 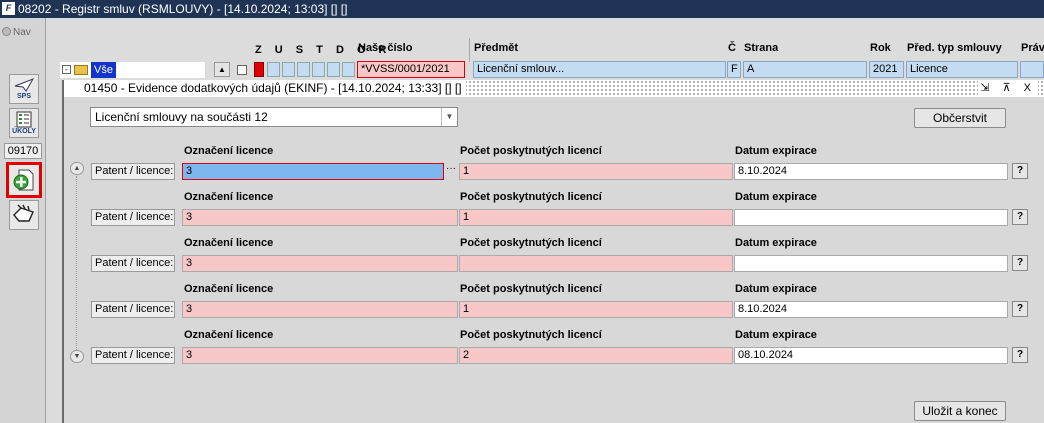 What do you see at coordinates (348, 69) in the screenshot?
I see `flag-r` at bounding box center [348, 69].